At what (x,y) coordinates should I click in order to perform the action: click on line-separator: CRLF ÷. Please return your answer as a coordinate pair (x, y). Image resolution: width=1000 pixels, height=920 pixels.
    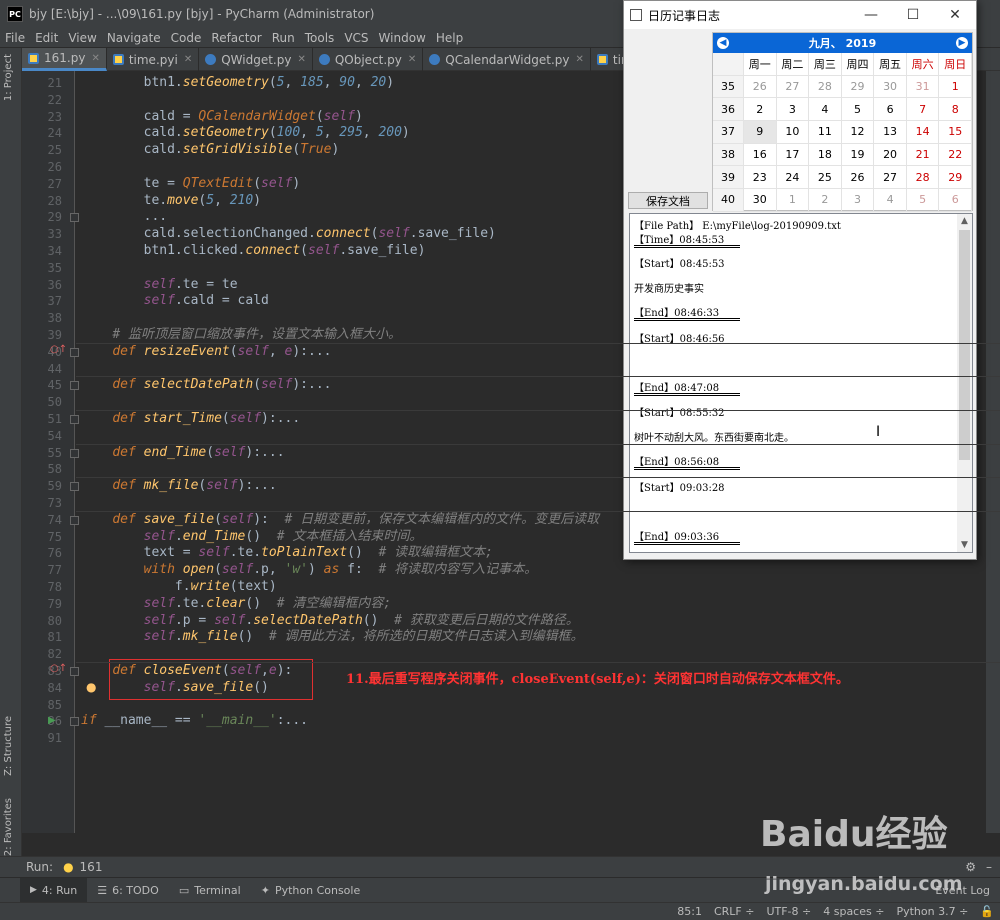
    Looking at the image, I should click on (734, 911).